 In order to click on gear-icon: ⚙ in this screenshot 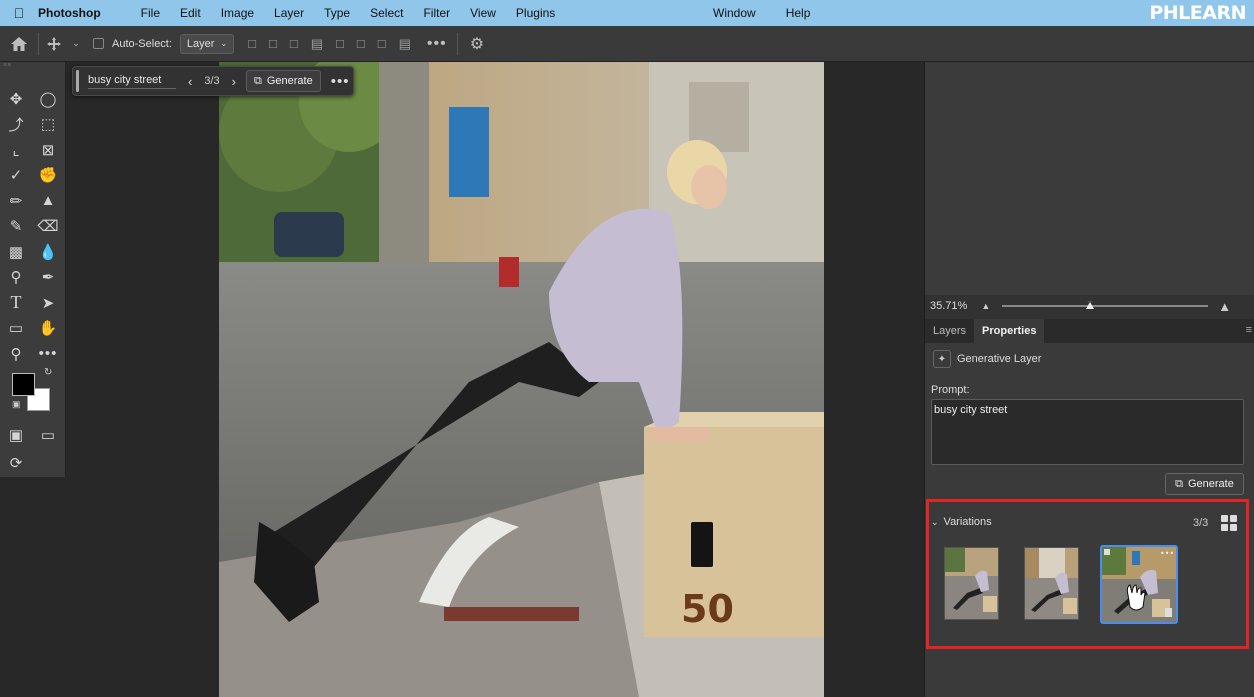, I will do `click(477, 44)`.